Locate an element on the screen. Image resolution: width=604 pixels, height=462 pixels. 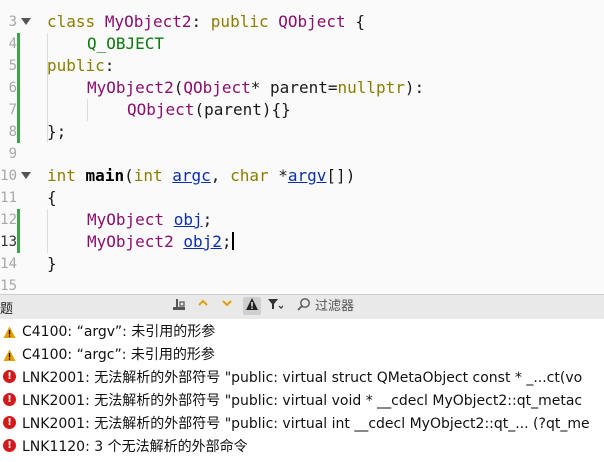
line-number: 10 is located at coordinates (8, 176).